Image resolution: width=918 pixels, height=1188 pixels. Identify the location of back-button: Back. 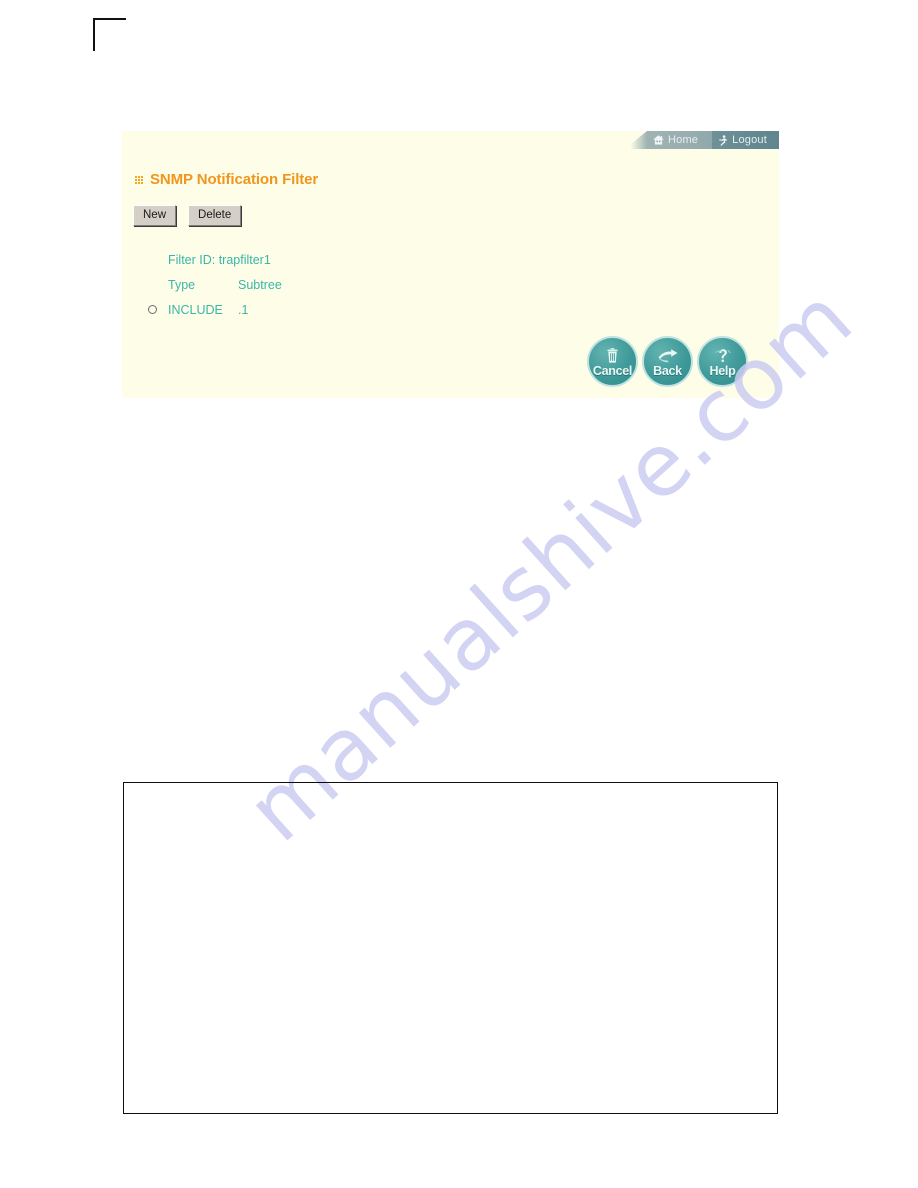
(667, 361).